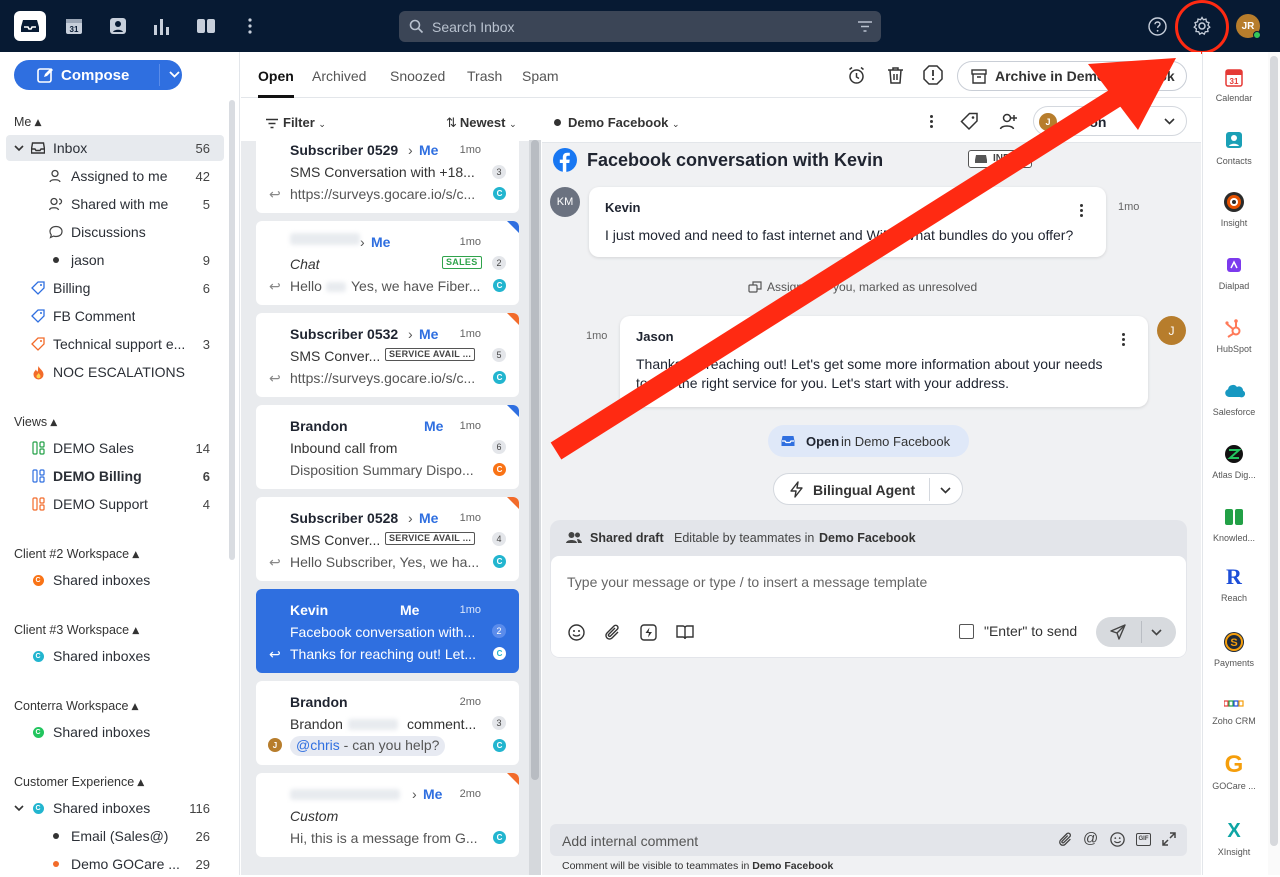 The height and width of the screenshot is (877, 1280). What do you see at coordinates (540, 76) in the screenshot?
I see `tab-spam: Spam` at bounding box center [540, 76].